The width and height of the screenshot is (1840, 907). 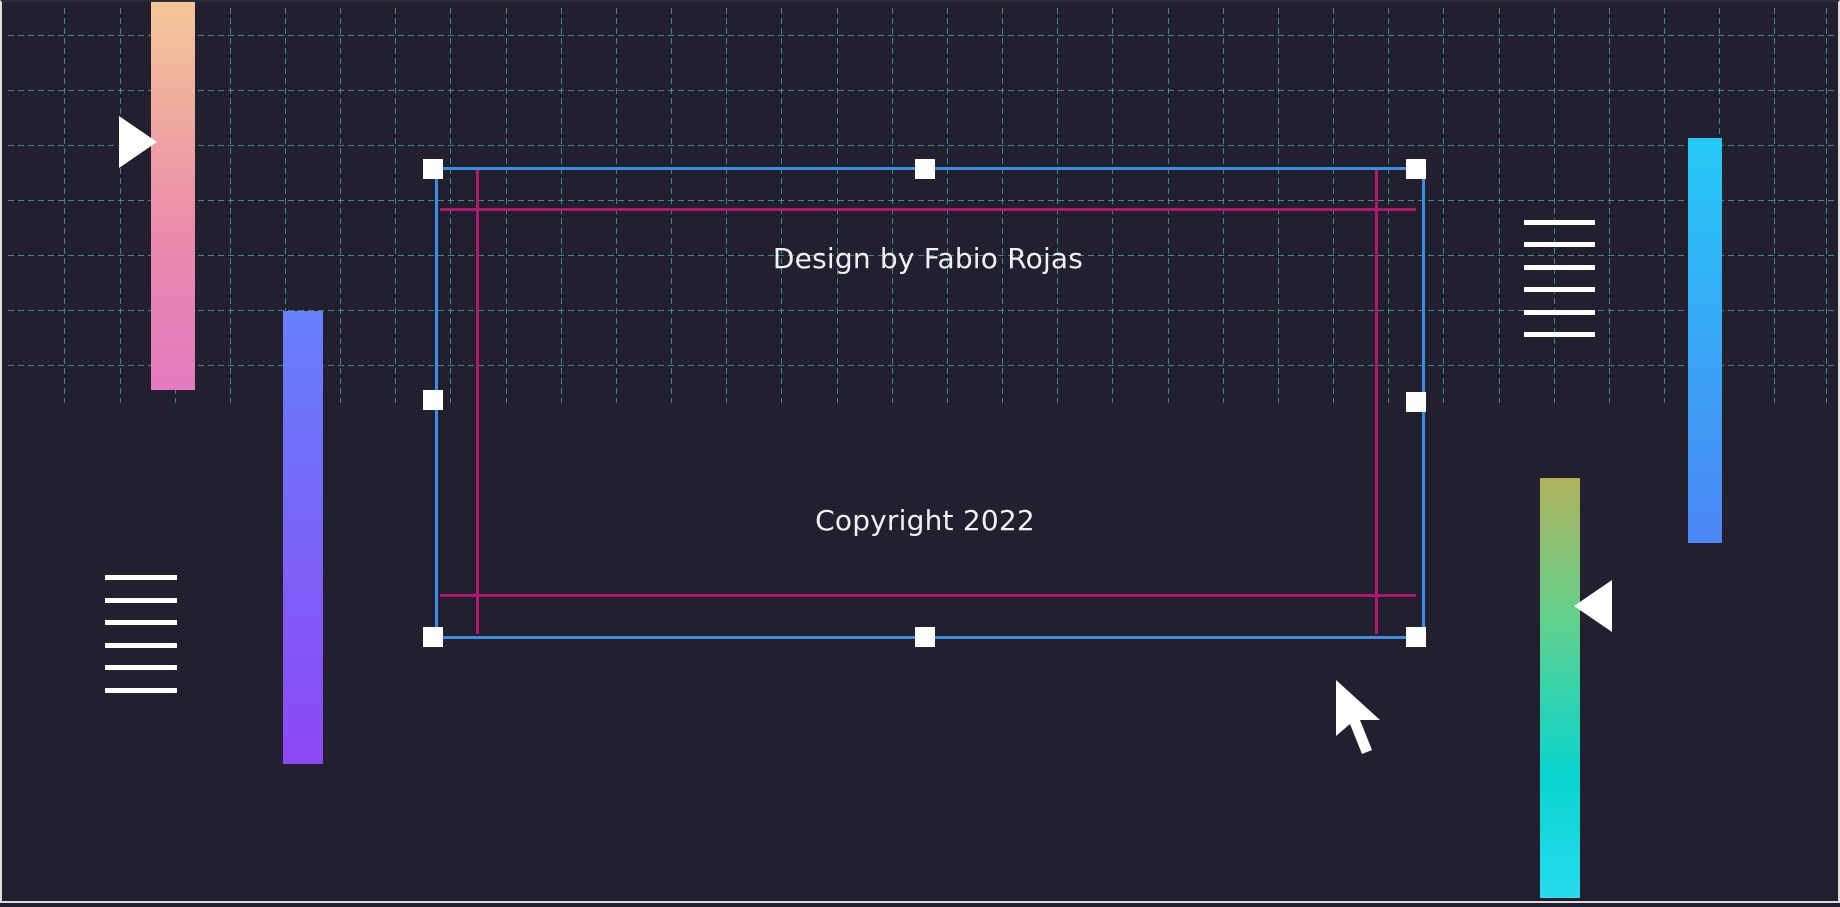 I want to click on gradient-bar-peach, so click(x=173, y=195).